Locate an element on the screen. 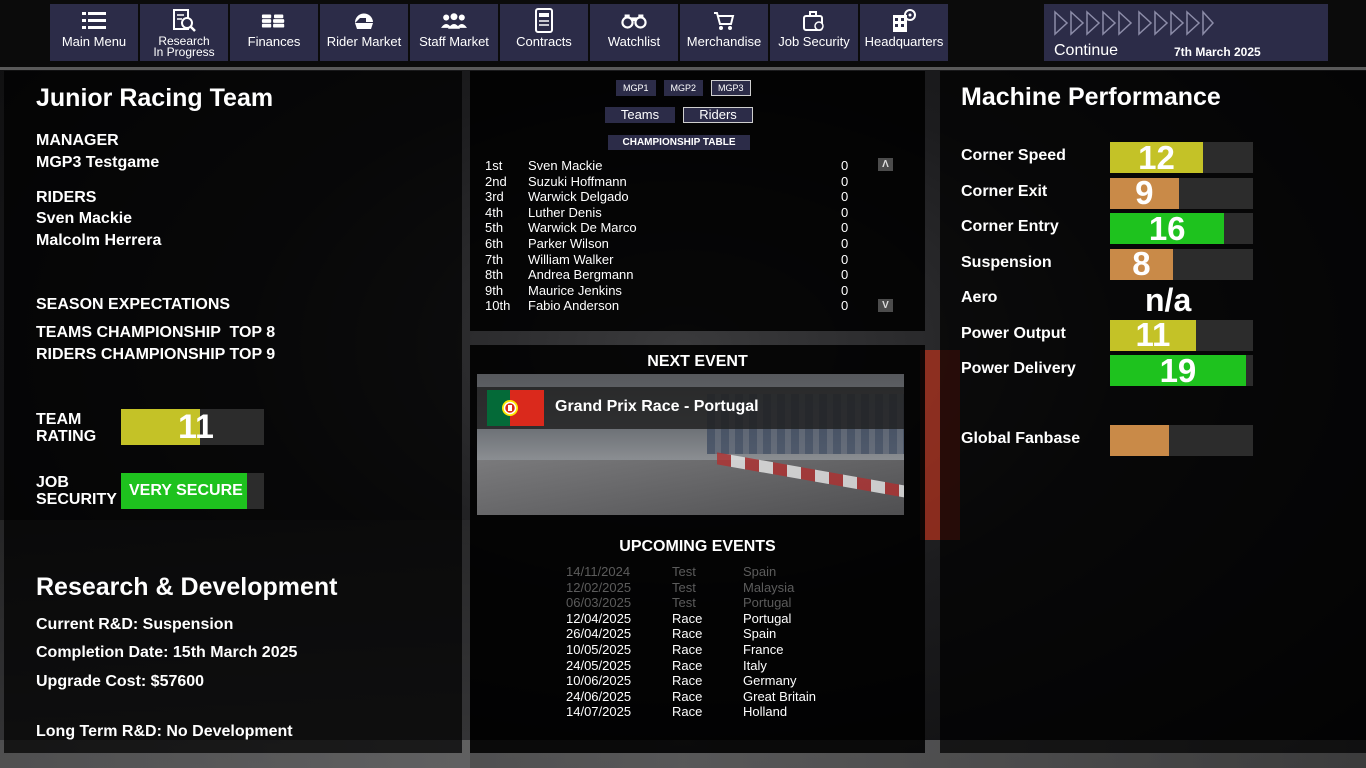  nav-merchandise-button: Merchandise is located at coordinates (724, 32).